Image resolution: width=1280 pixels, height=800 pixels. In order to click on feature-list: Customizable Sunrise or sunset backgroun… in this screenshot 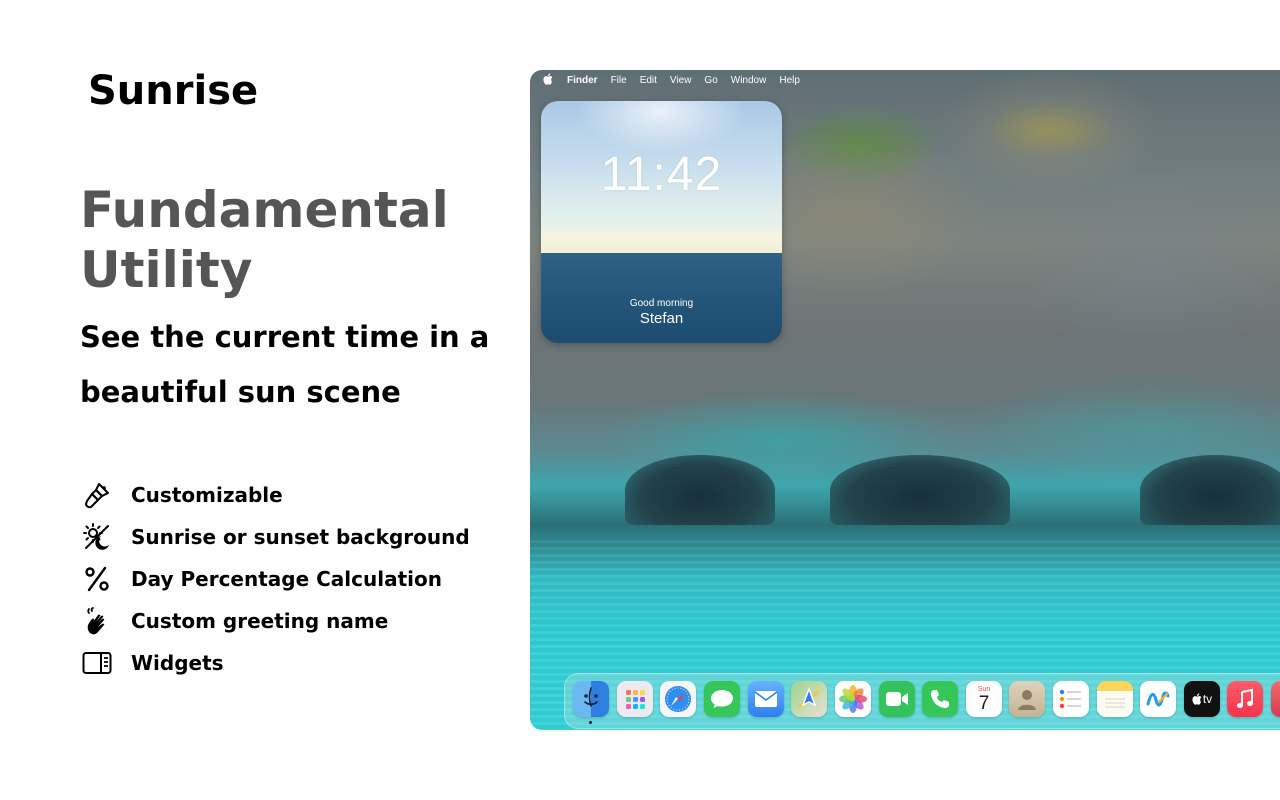, I will do `click(300, 579)`.